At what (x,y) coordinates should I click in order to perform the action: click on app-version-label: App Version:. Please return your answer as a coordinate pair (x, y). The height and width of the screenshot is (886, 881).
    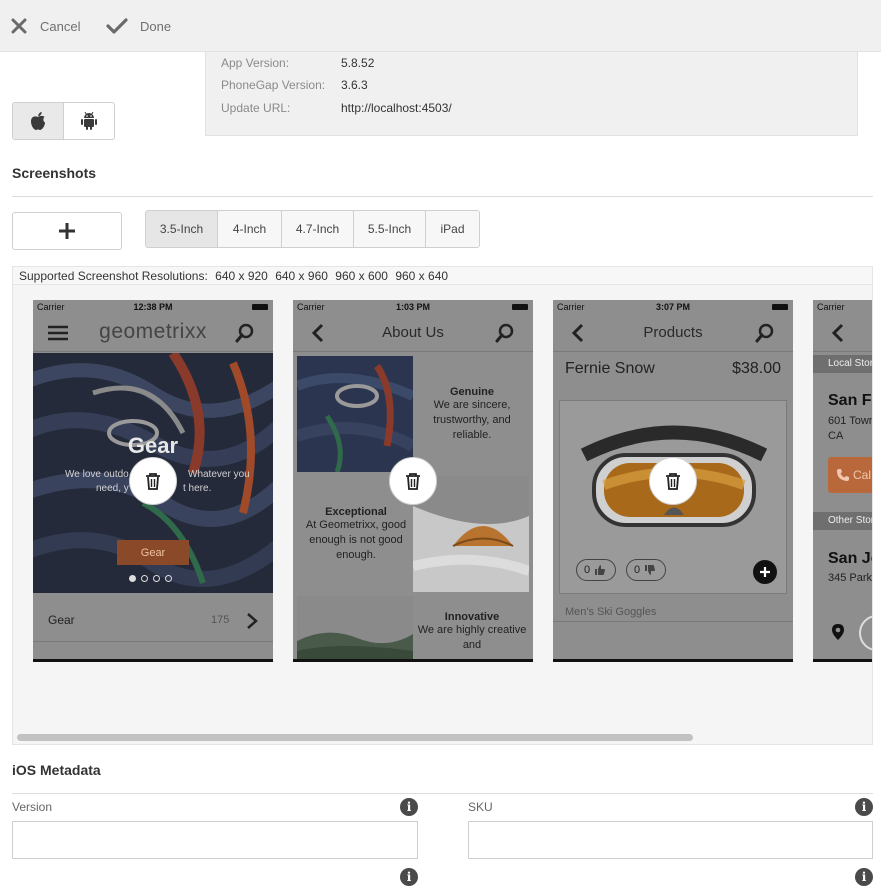
    Looking at the image, I should click on (255, 63).